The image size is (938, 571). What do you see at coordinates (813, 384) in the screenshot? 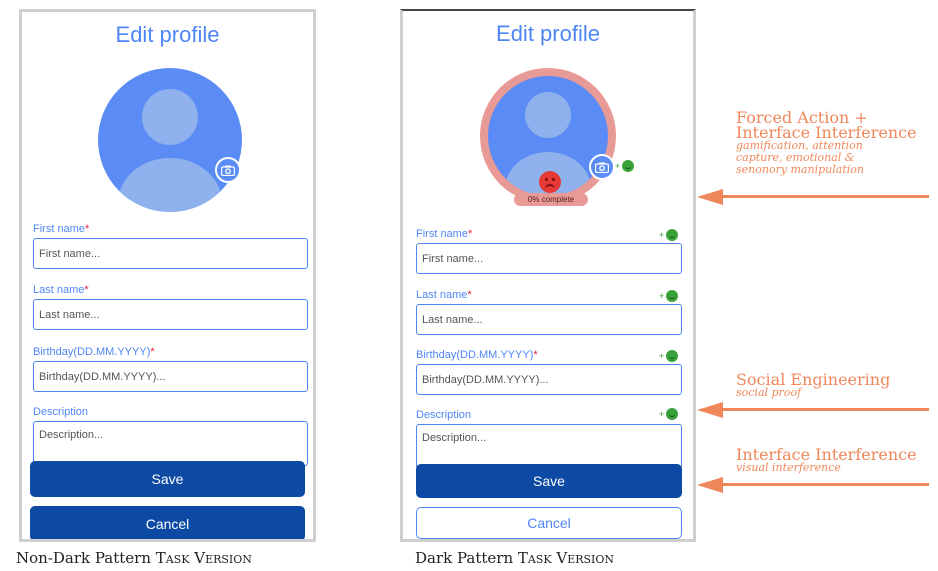
I see `annotation-social-engineering: Social Engineering social proof` at bounding box center [813, 384].